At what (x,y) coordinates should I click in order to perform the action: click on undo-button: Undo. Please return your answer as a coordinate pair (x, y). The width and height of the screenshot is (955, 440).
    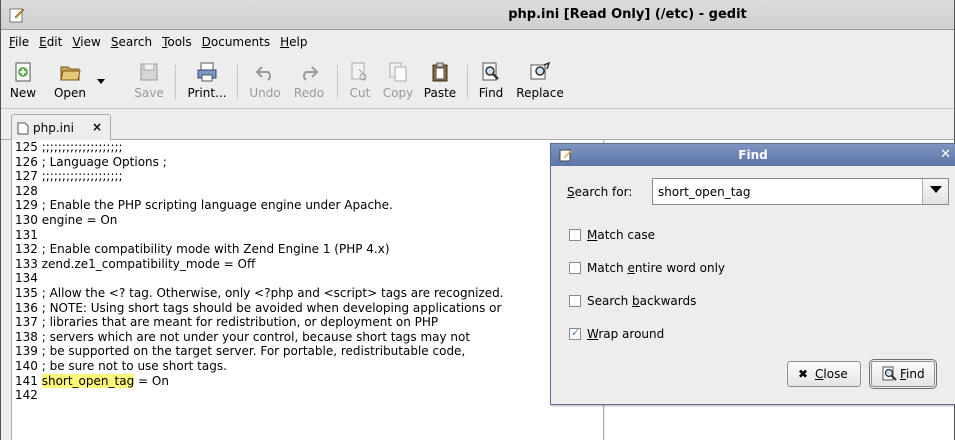
    Looking at the image, I should click on (265, 80).